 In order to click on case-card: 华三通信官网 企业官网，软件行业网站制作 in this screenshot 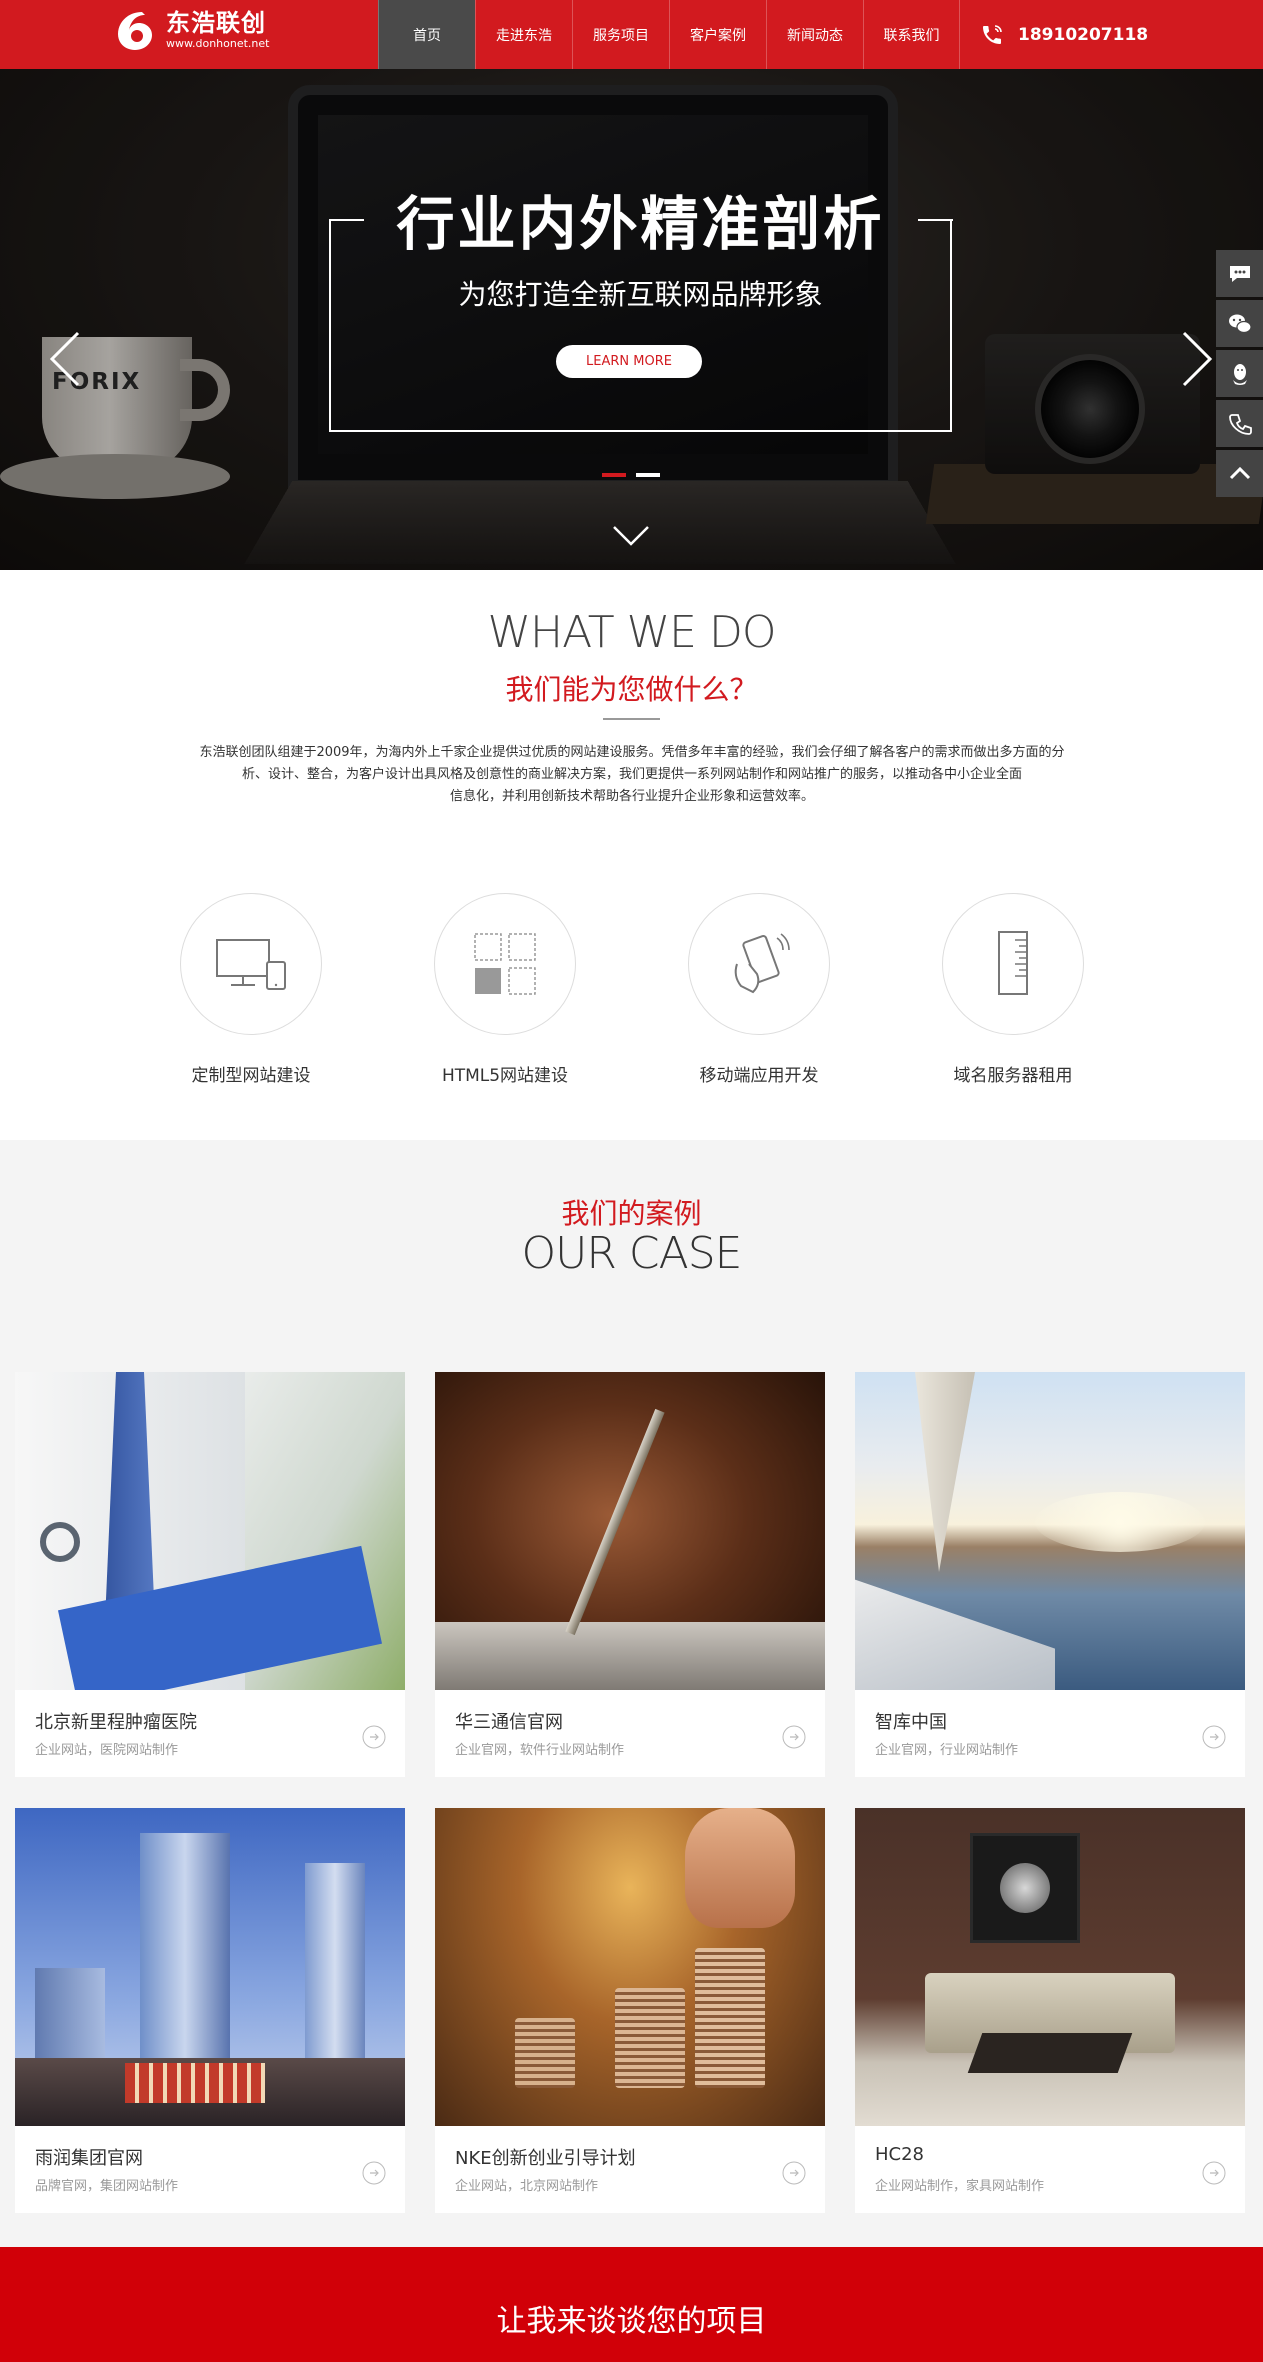, I will do `click(630, 1574)`.